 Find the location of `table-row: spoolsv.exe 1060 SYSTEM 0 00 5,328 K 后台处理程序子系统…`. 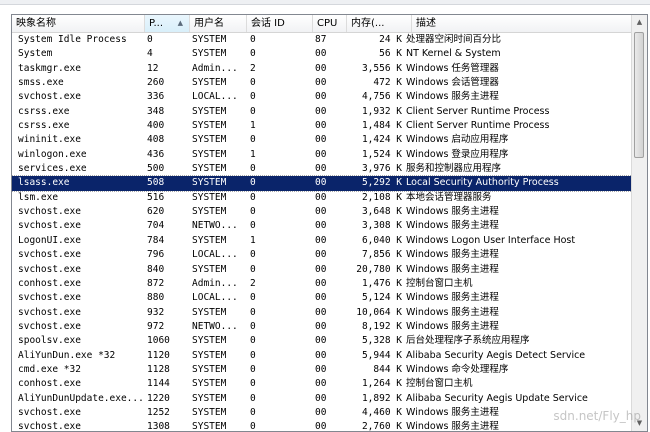

table-row: spoolsv.exe 1060 SYSTEM 0 00 5,328 K 后台处理程序子系统… is located at coordinates (322, 341).